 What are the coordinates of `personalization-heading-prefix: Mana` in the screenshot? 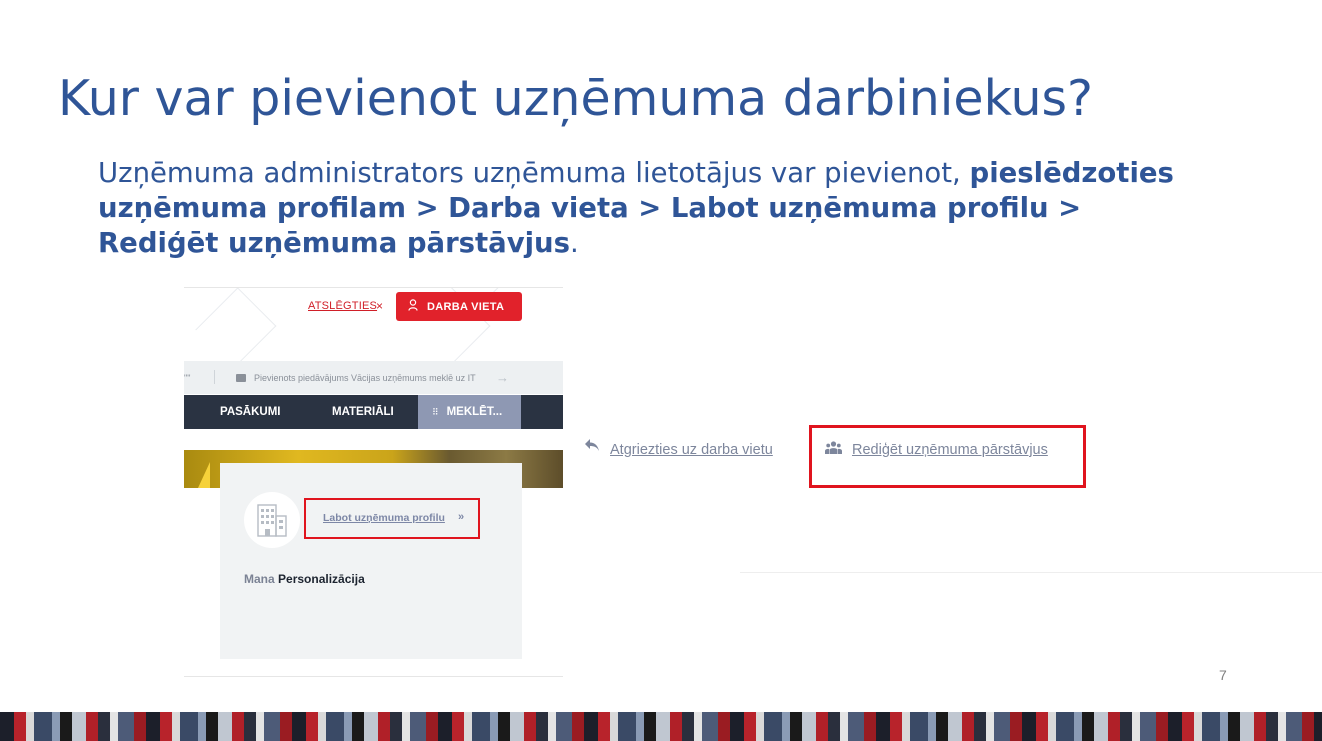 It's located at (259, 579).